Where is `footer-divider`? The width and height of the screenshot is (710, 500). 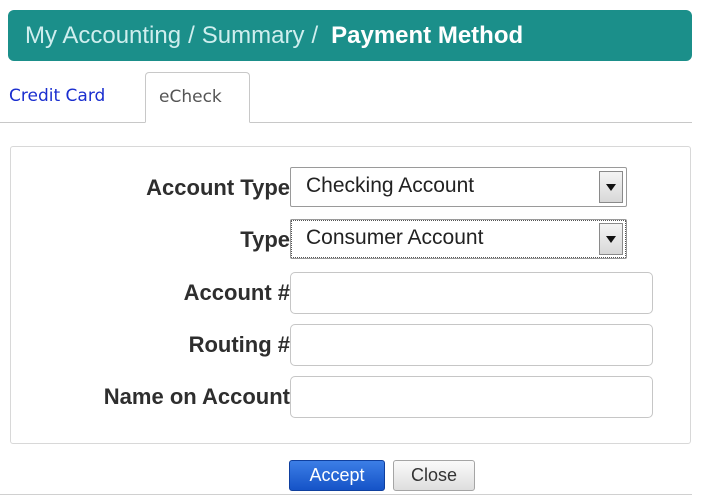
footer-divider is located at coordinates (346, 494).